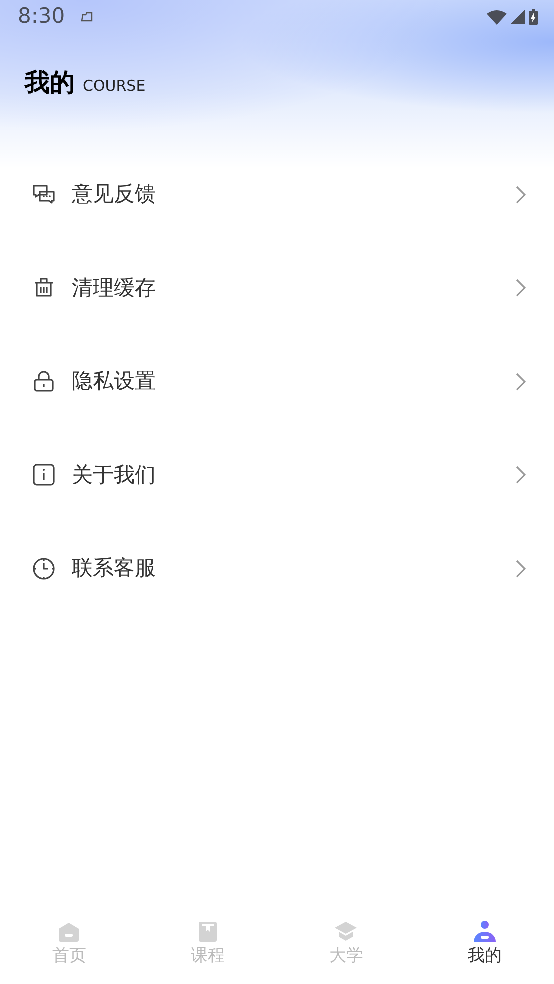 The width and height of the screenshot is (554, 984). What do you see at coordinates (69, 932) in the screenshot?
I see `home-icon` at bounding box center [69, 932].